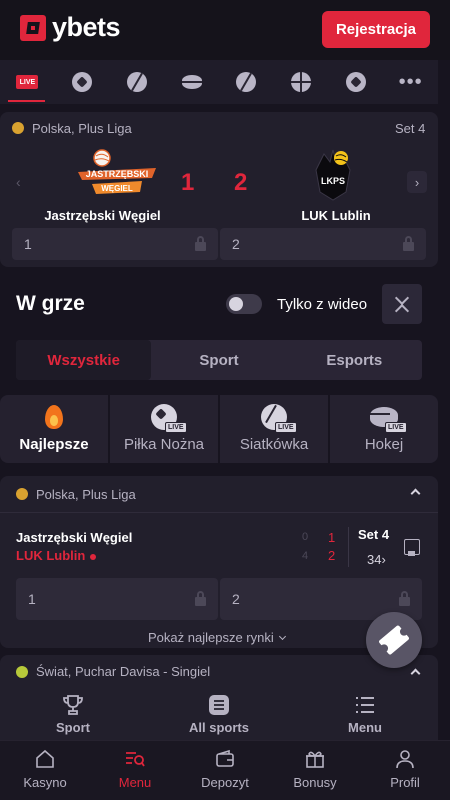 The image size is (450, 800). I want to click on strip-football, so click(82, 82).